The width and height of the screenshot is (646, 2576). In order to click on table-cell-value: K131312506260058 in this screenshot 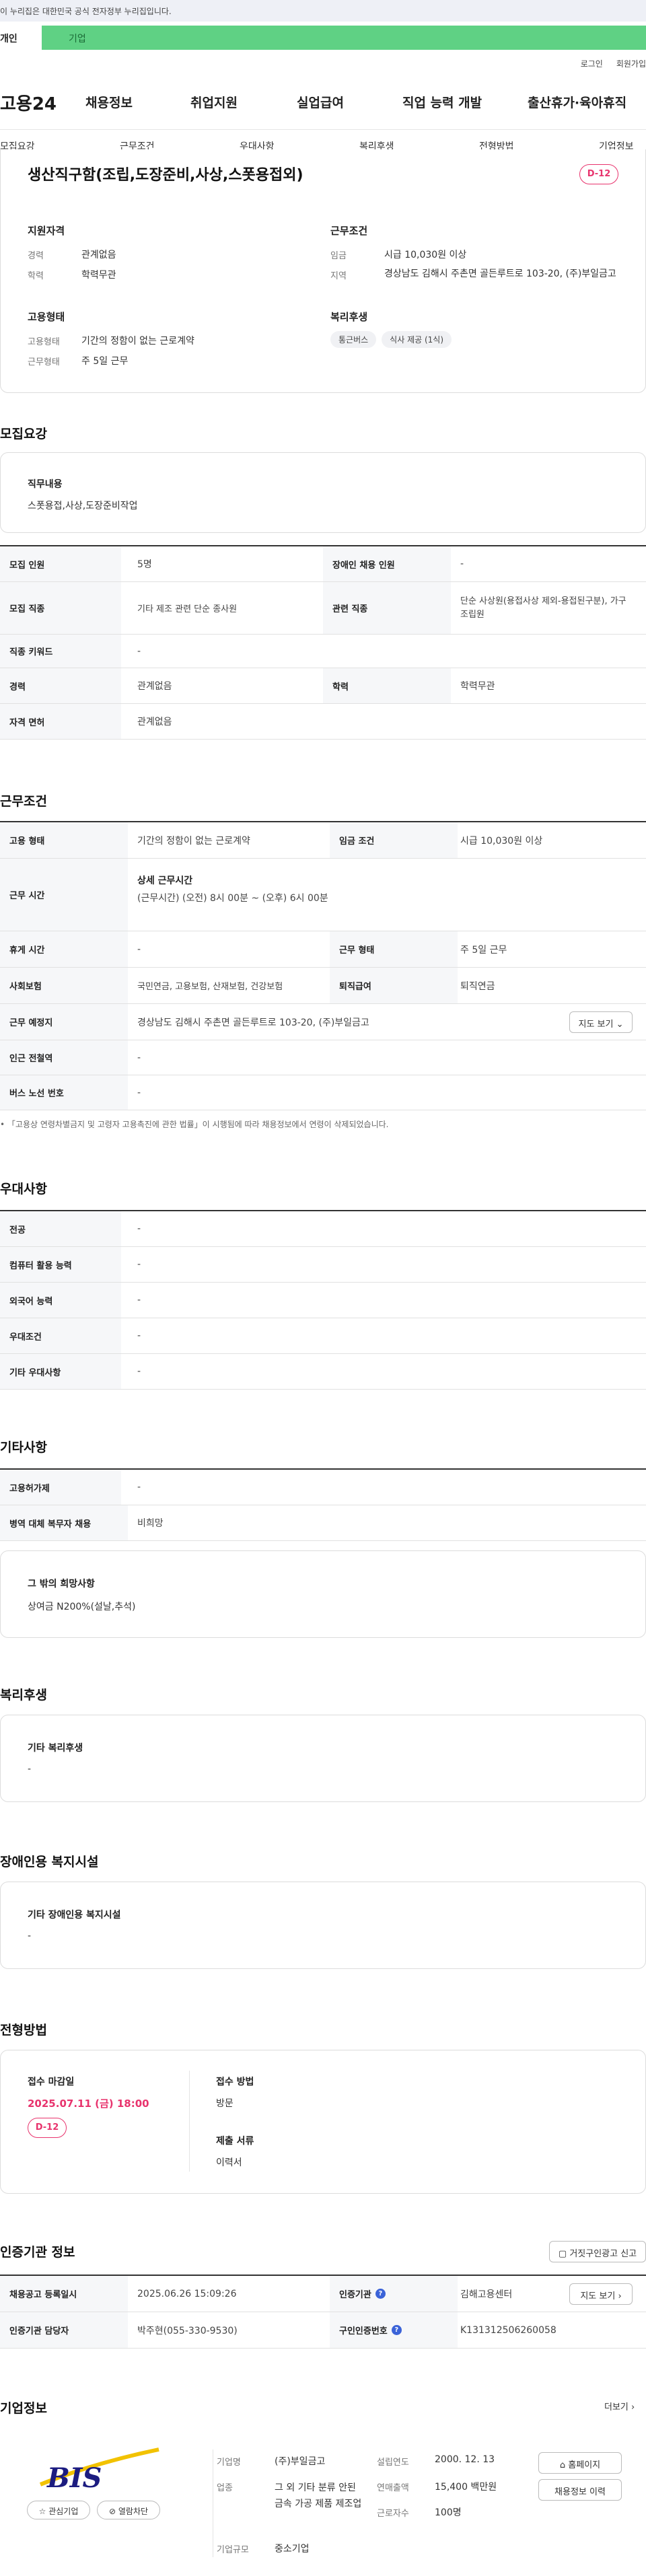, I will do `click(509, 2330)`.